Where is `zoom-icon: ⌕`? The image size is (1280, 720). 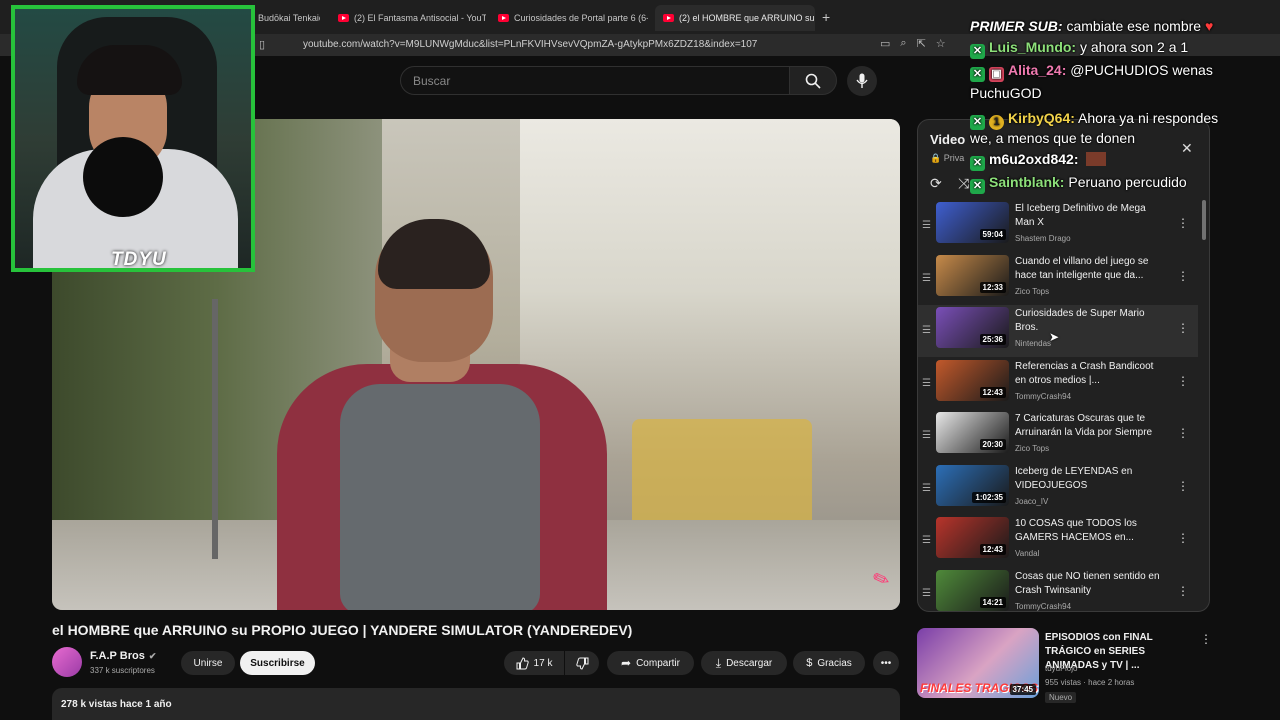 zoom-icon: ⌕ is located at coordinates (903, 43).